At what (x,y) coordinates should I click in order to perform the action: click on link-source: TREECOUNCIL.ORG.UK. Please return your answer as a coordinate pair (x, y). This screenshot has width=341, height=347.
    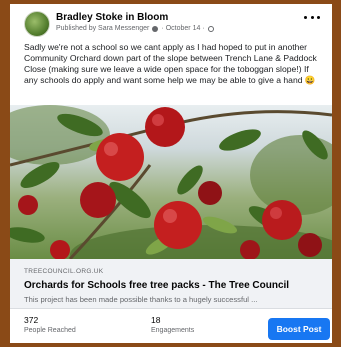
    Looking at the image, I should click on (63, 271).